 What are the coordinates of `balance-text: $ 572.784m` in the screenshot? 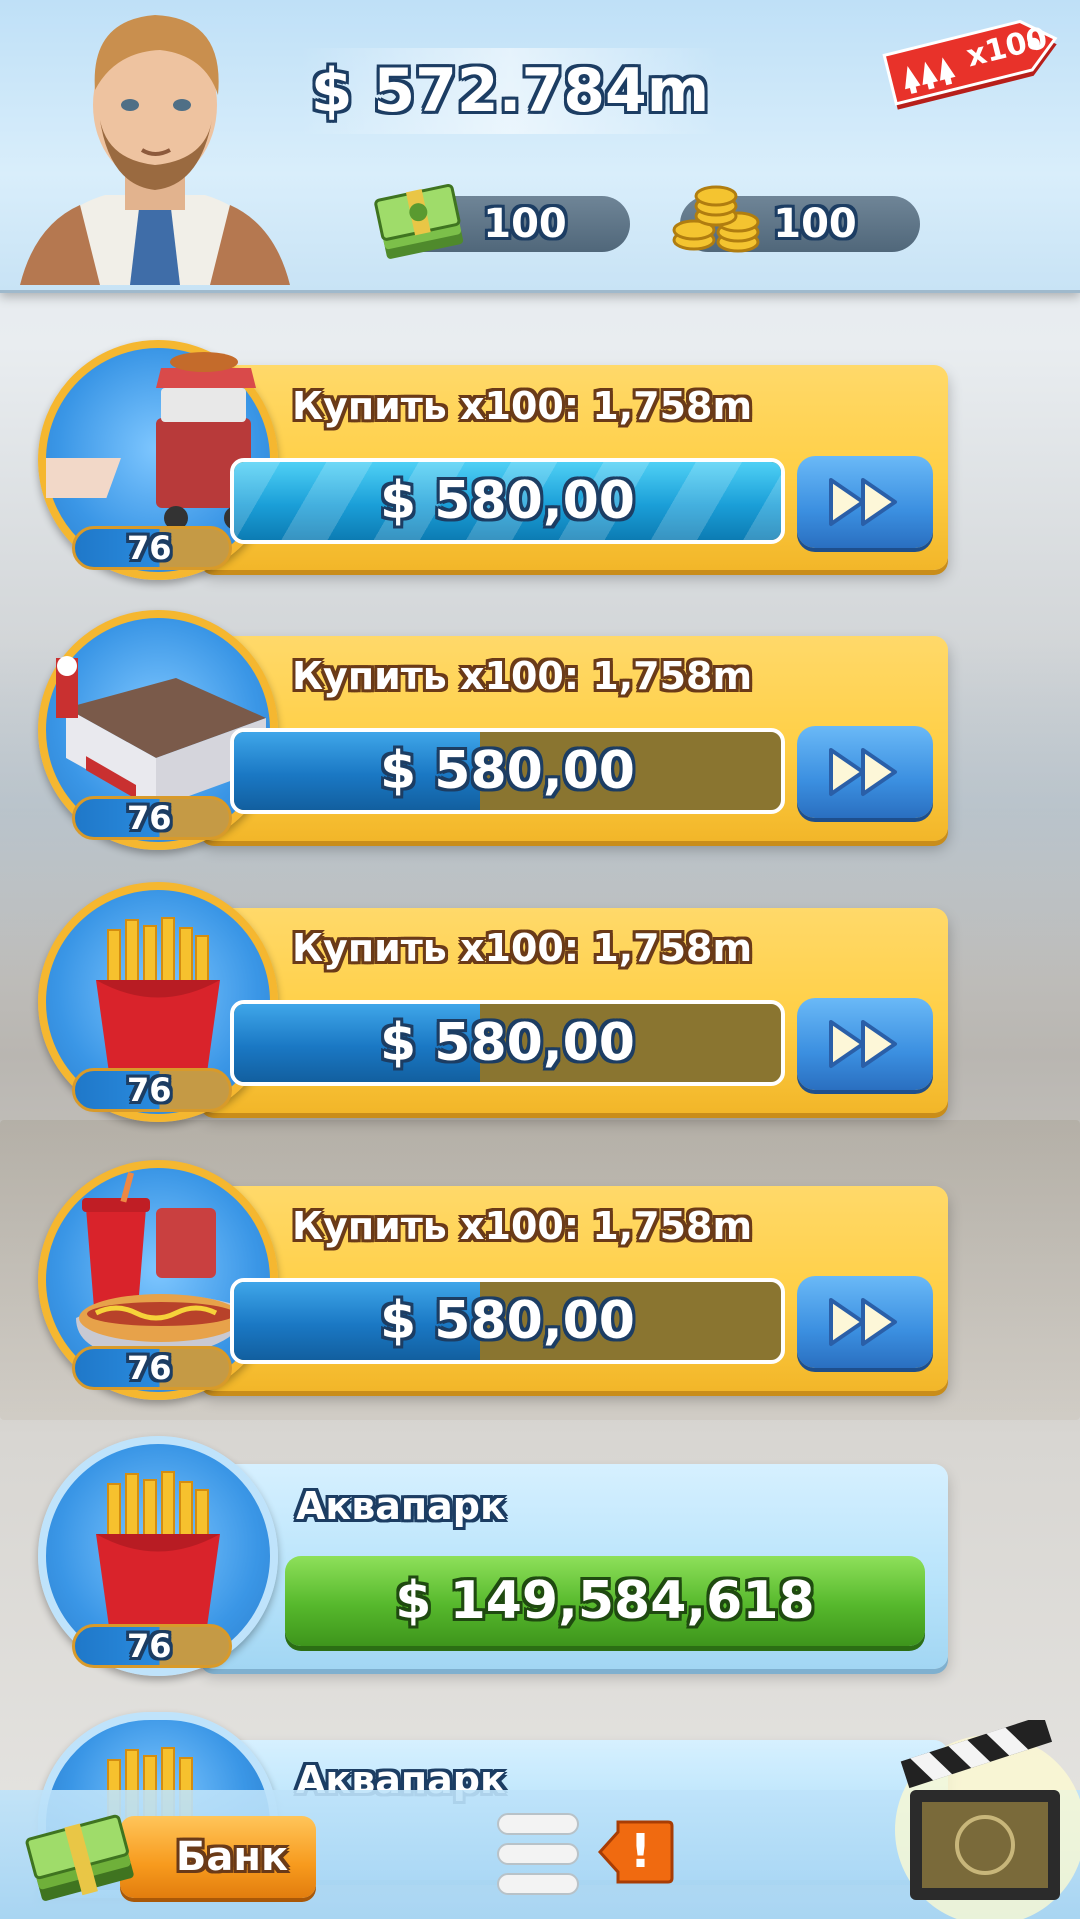 It's located at (510, 91).